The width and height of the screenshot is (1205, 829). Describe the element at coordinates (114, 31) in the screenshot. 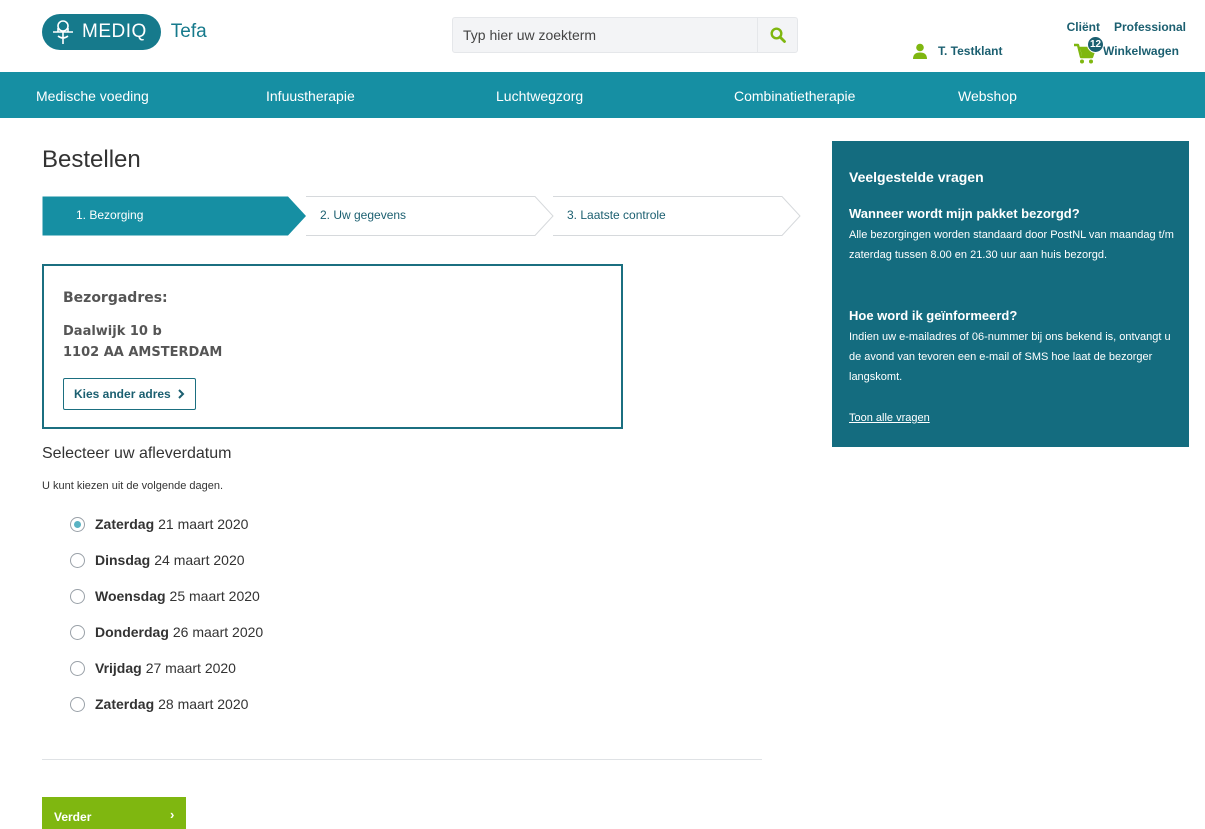

I see `logo-text: MEDIQ` at that location.